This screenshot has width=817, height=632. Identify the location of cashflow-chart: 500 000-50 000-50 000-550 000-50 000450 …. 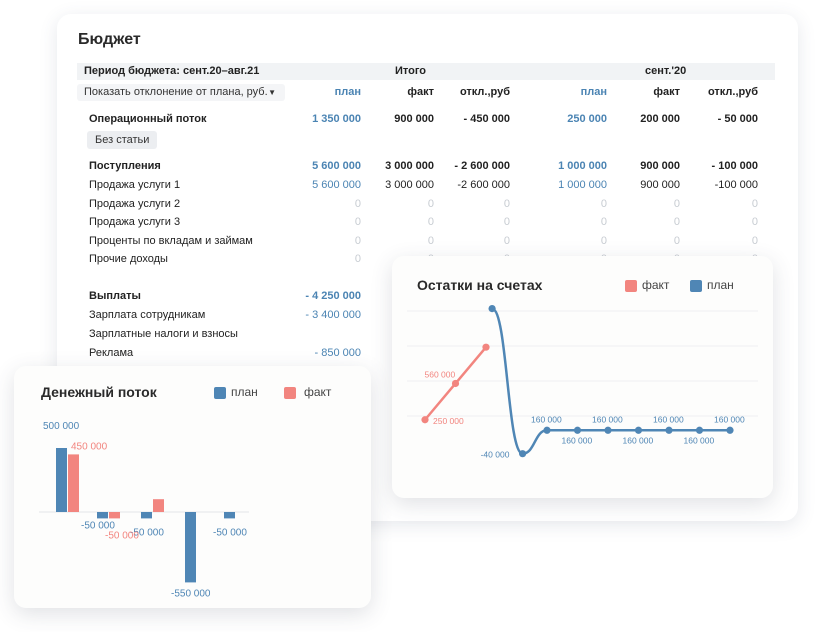
(144, 510).